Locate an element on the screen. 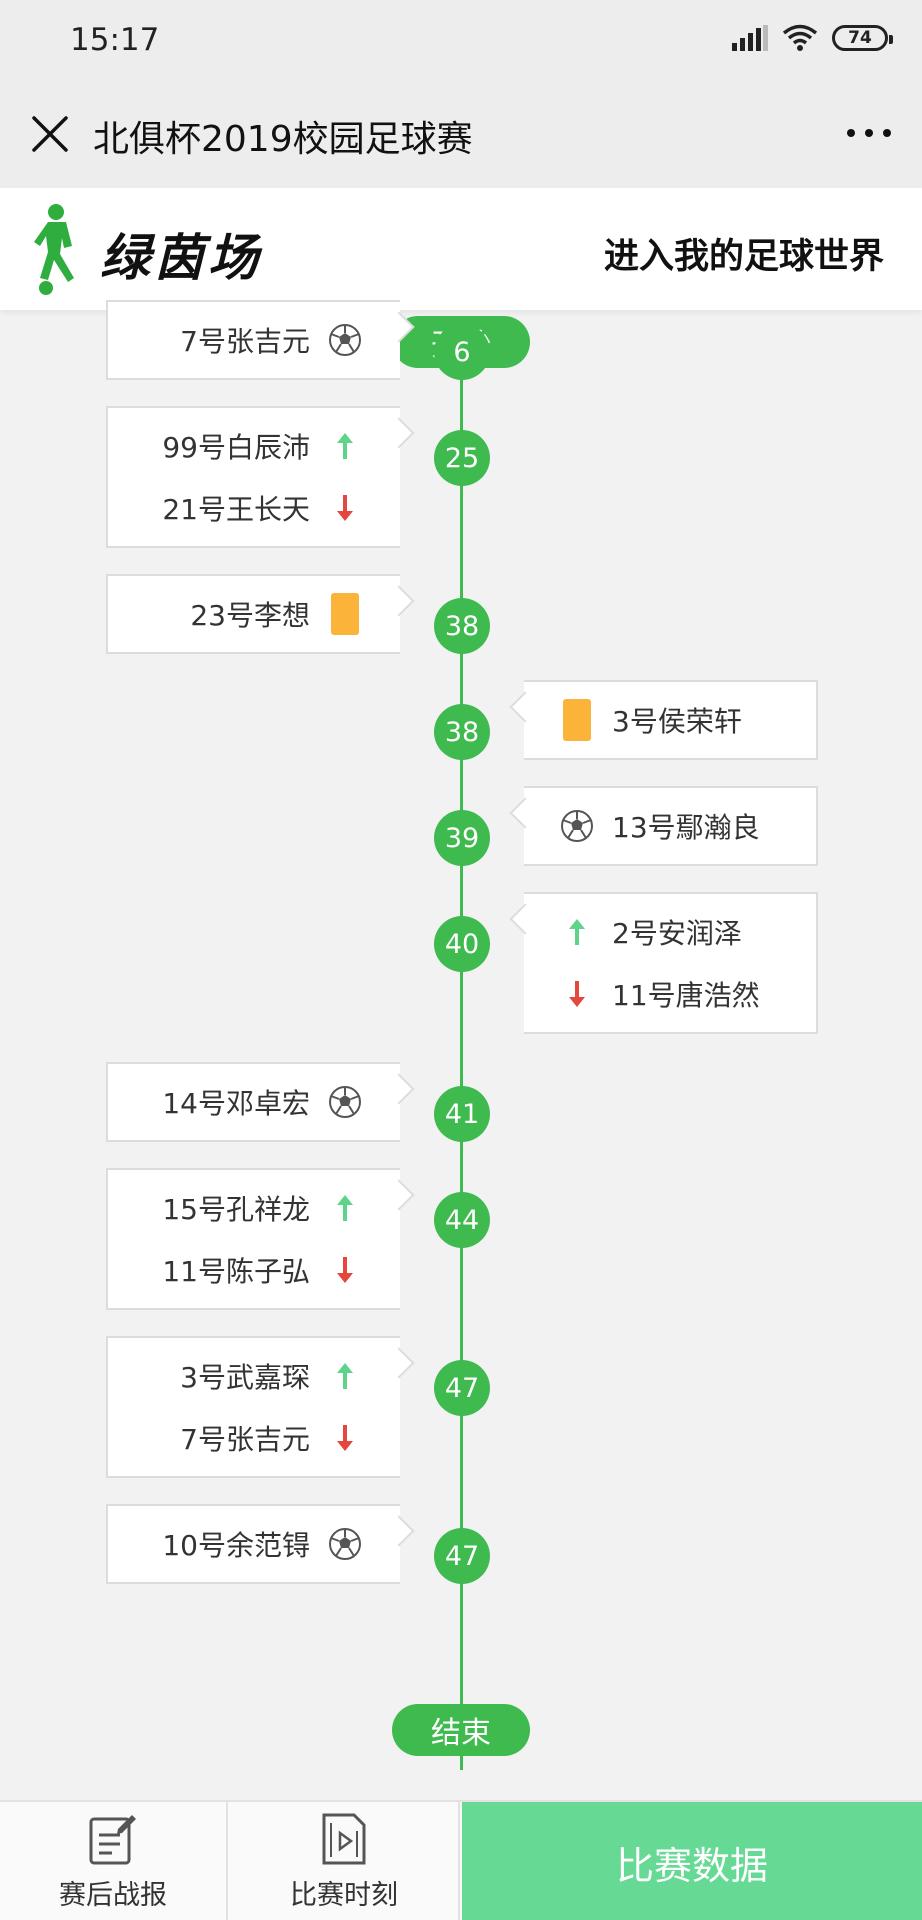  event-card: 23号李想 is located at coordinates (260, 614).